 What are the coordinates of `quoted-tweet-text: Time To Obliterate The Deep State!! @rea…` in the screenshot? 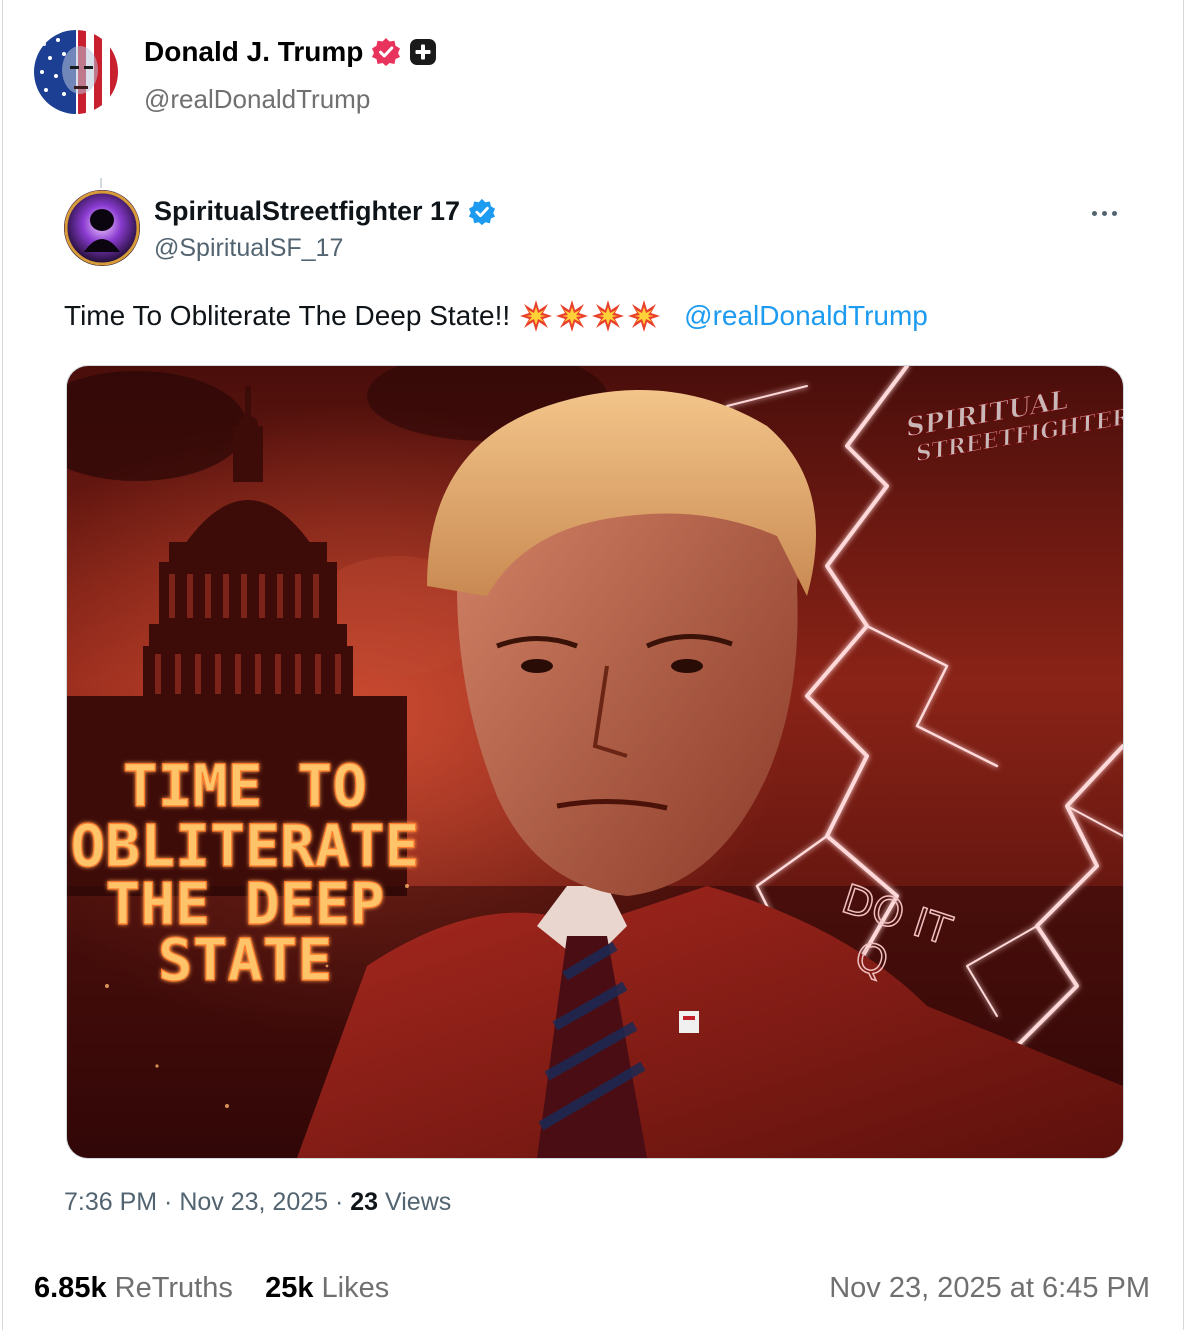 It's located at (496, 316).